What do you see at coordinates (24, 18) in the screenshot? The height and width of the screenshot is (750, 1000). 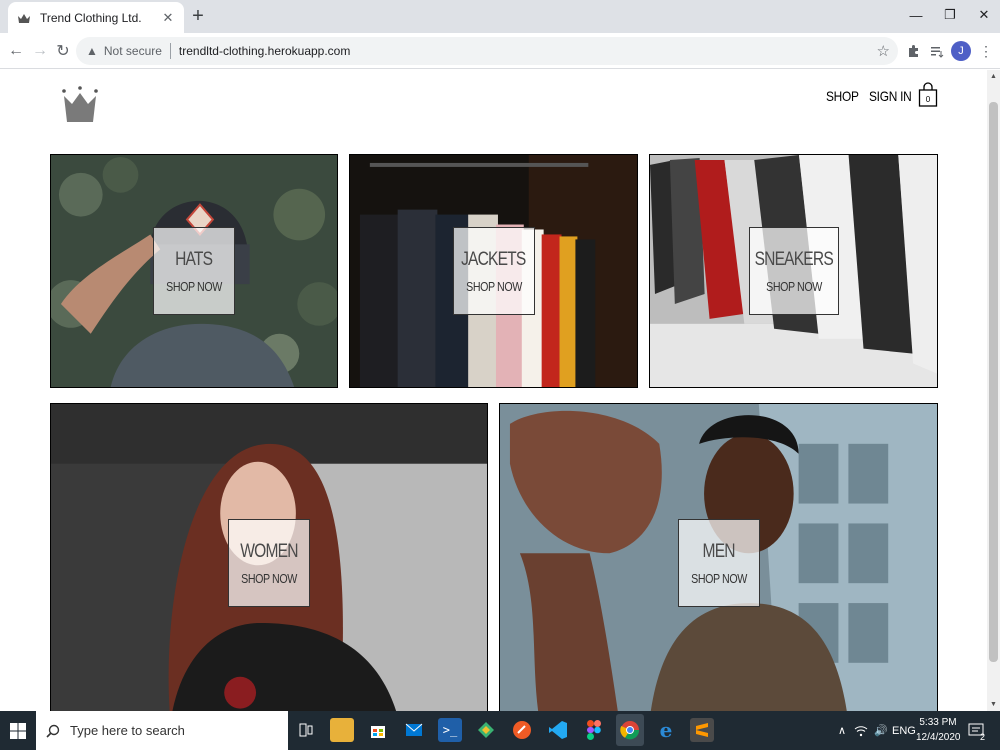 I see `crown-favicon-icon` at bounding box center [24, 18].